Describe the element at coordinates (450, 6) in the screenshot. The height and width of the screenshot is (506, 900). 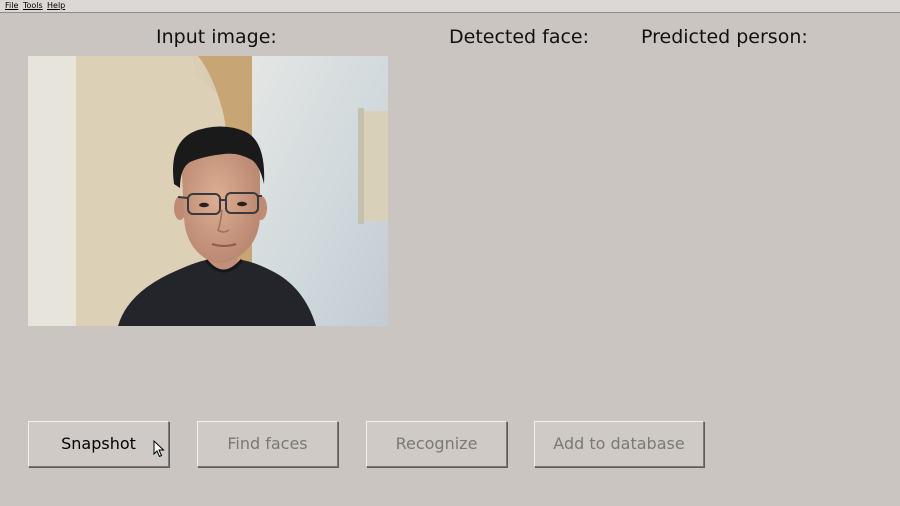
I see `menu-bar: File Tools Help` at that location.